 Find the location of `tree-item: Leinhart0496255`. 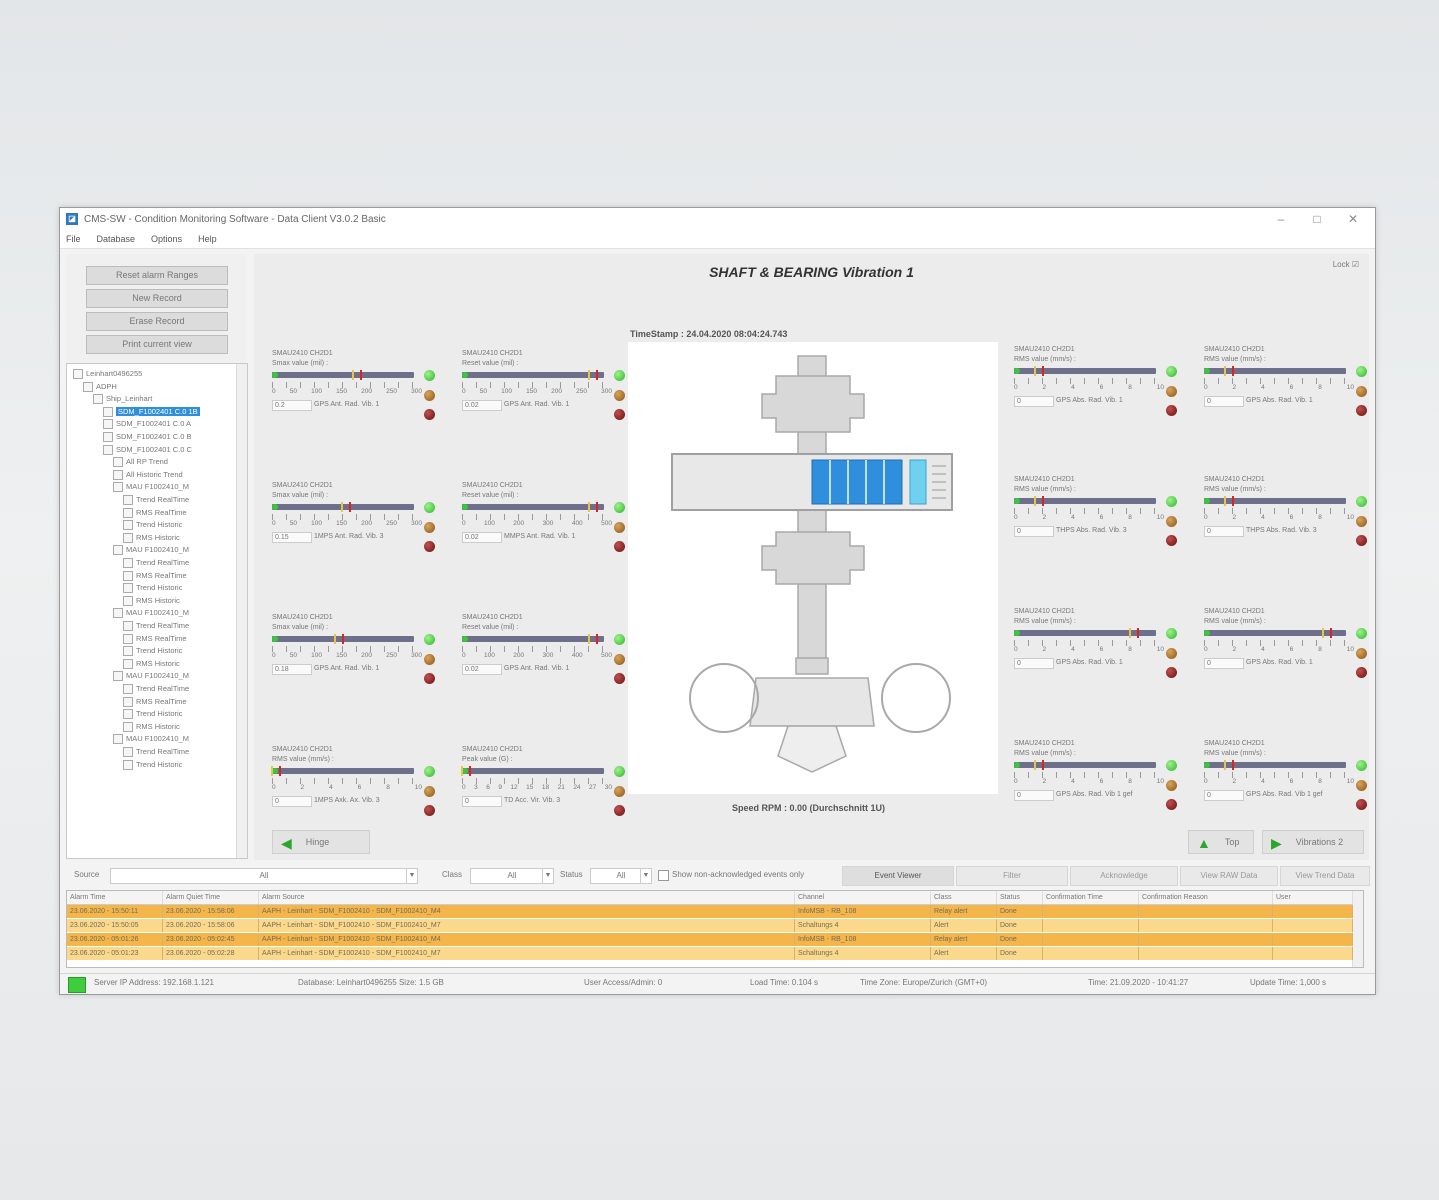

tree-item: Leinhart0496255 is located at coordinates (107, 374).